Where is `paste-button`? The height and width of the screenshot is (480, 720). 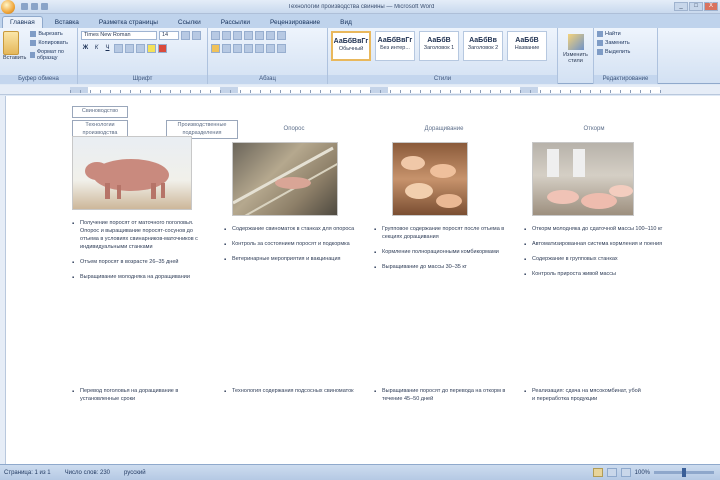
paste-button is located at coordinates (11, 43).